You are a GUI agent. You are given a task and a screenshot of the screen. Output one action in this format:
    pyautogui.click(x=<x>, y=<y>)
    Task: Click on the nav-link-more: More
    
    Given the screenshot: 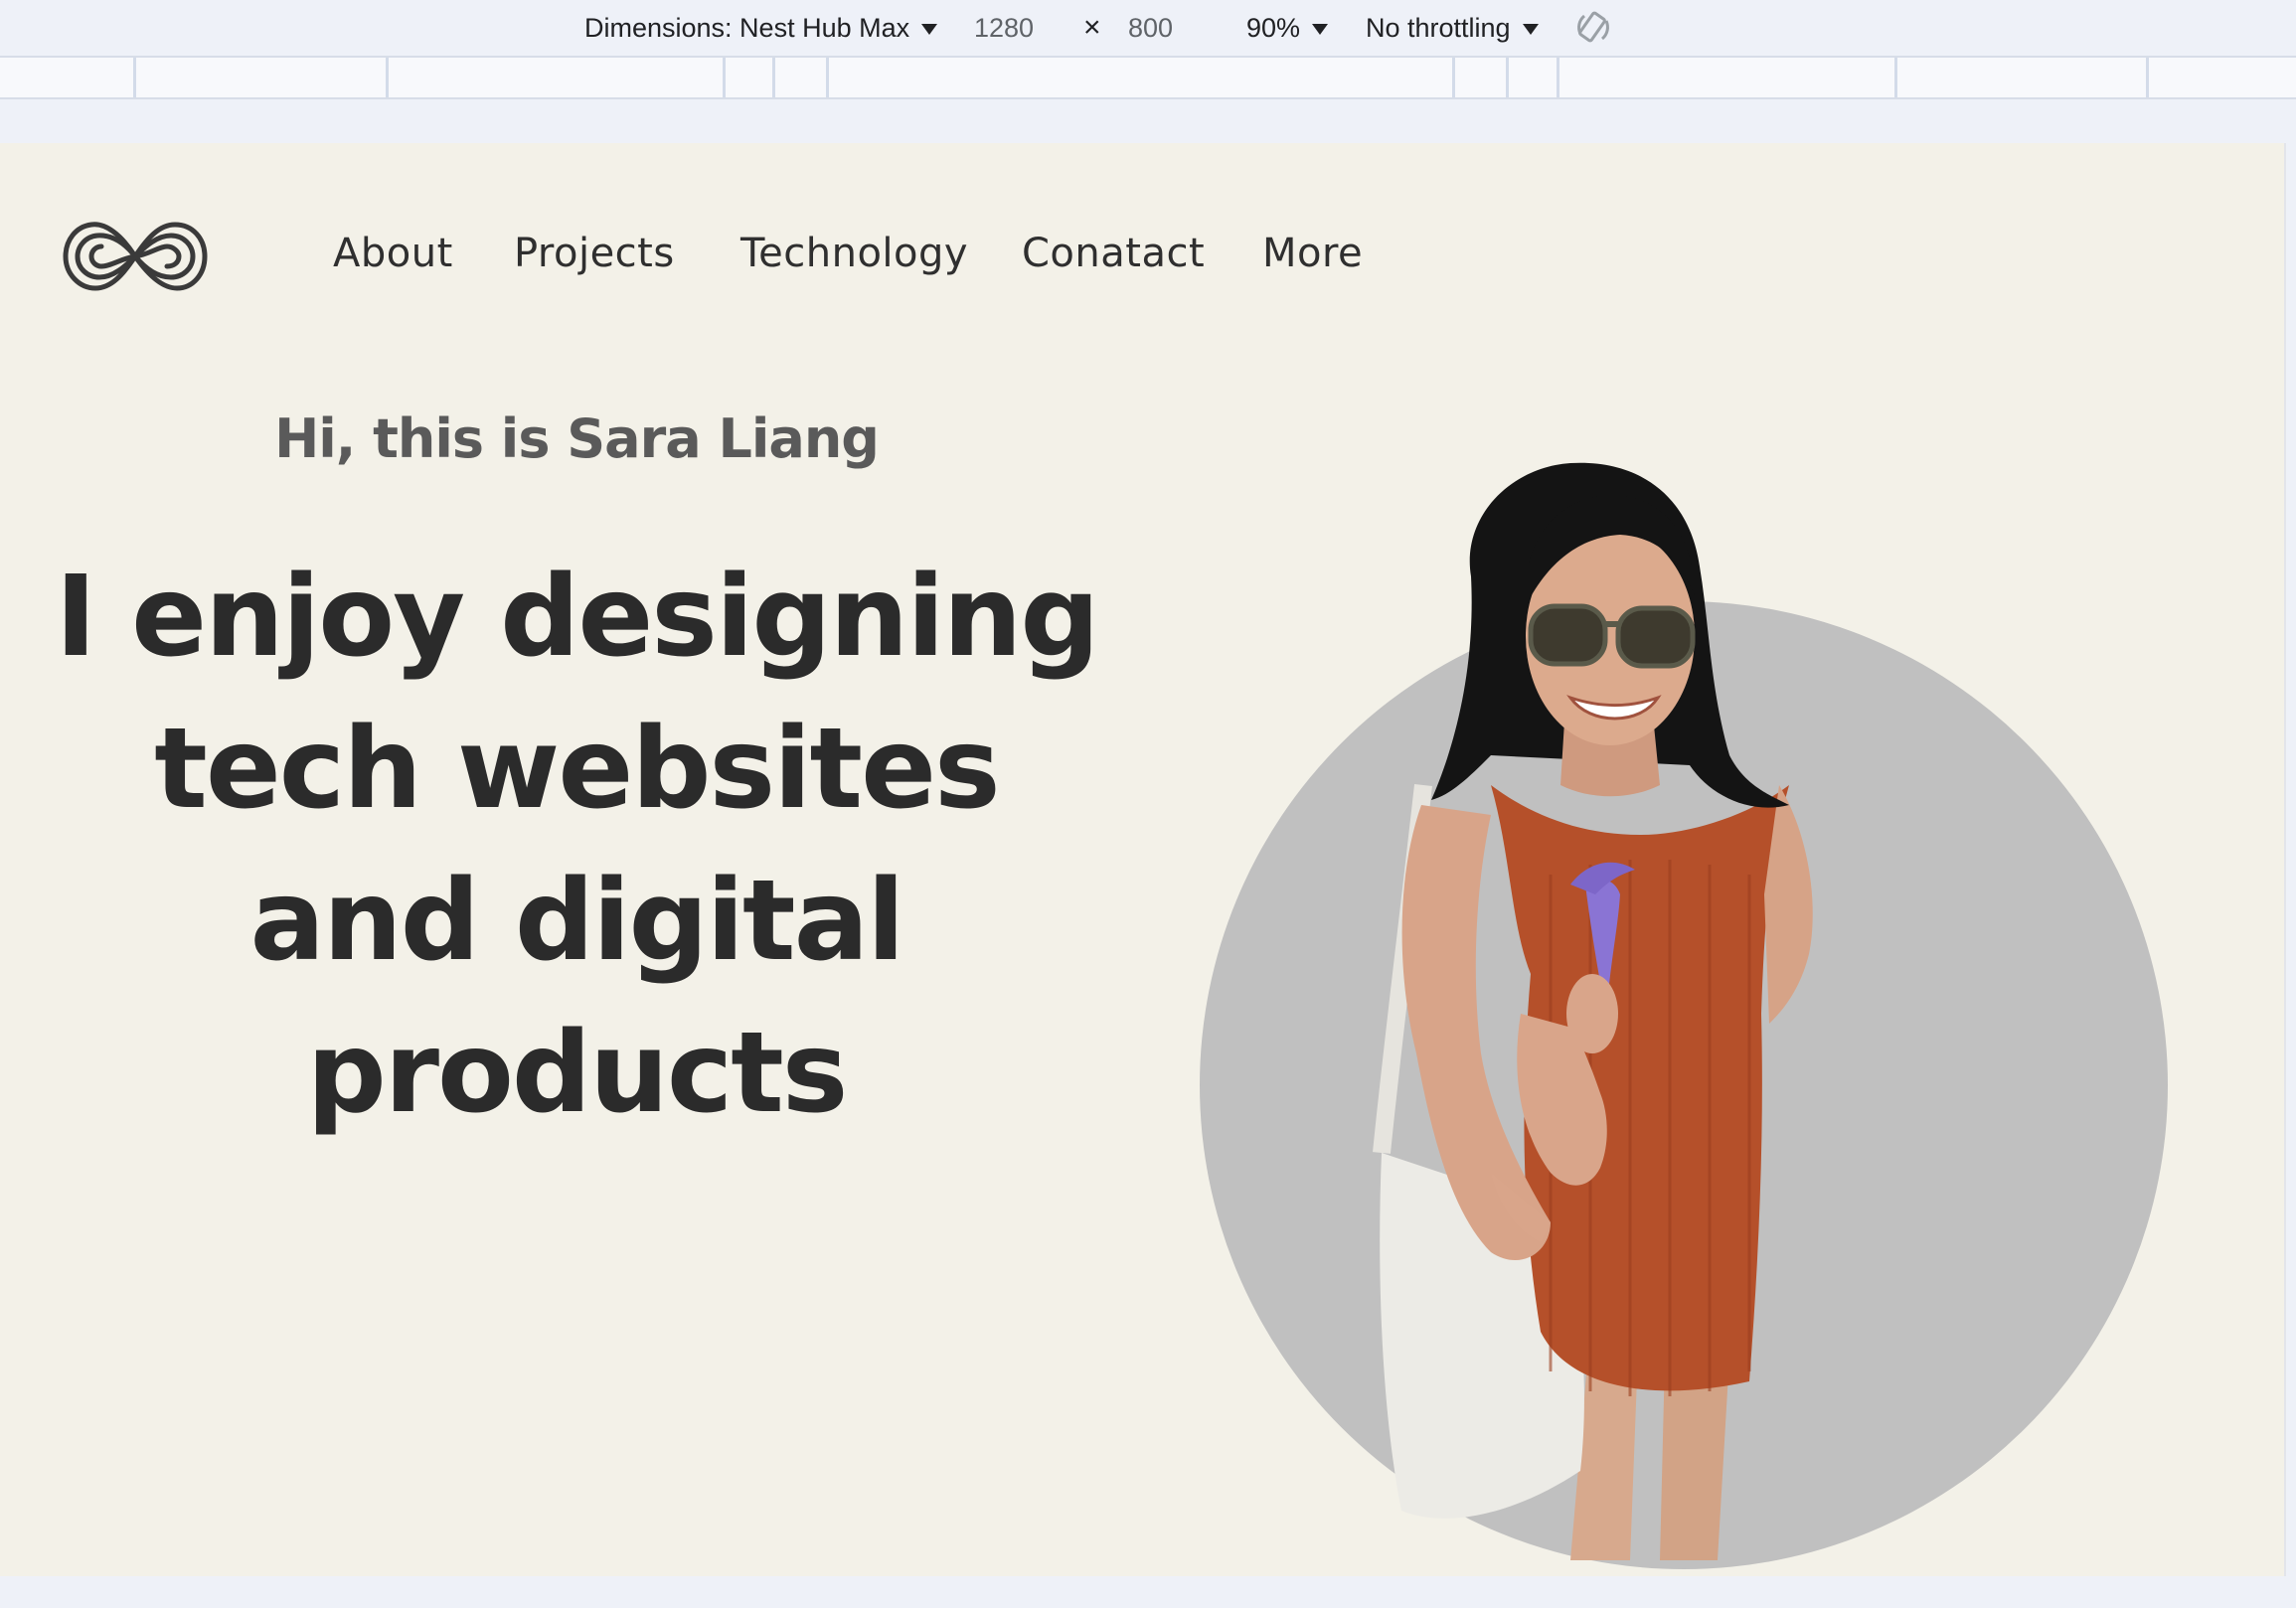 What is the action you would take?
    pyautogui.click(x=1312, y=254)
    